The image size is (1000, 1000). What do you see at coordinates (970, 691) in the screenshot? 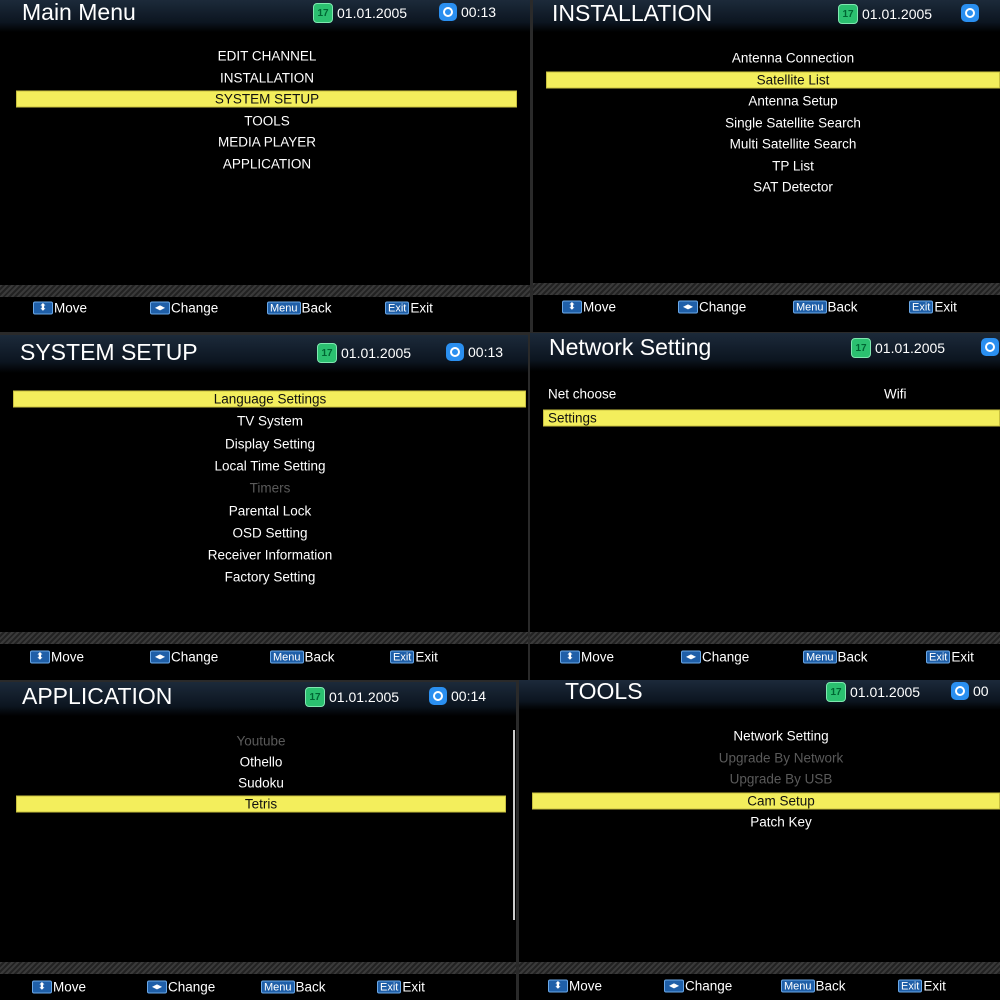
I see `time-display: 00` at bounding box center [970, 691].